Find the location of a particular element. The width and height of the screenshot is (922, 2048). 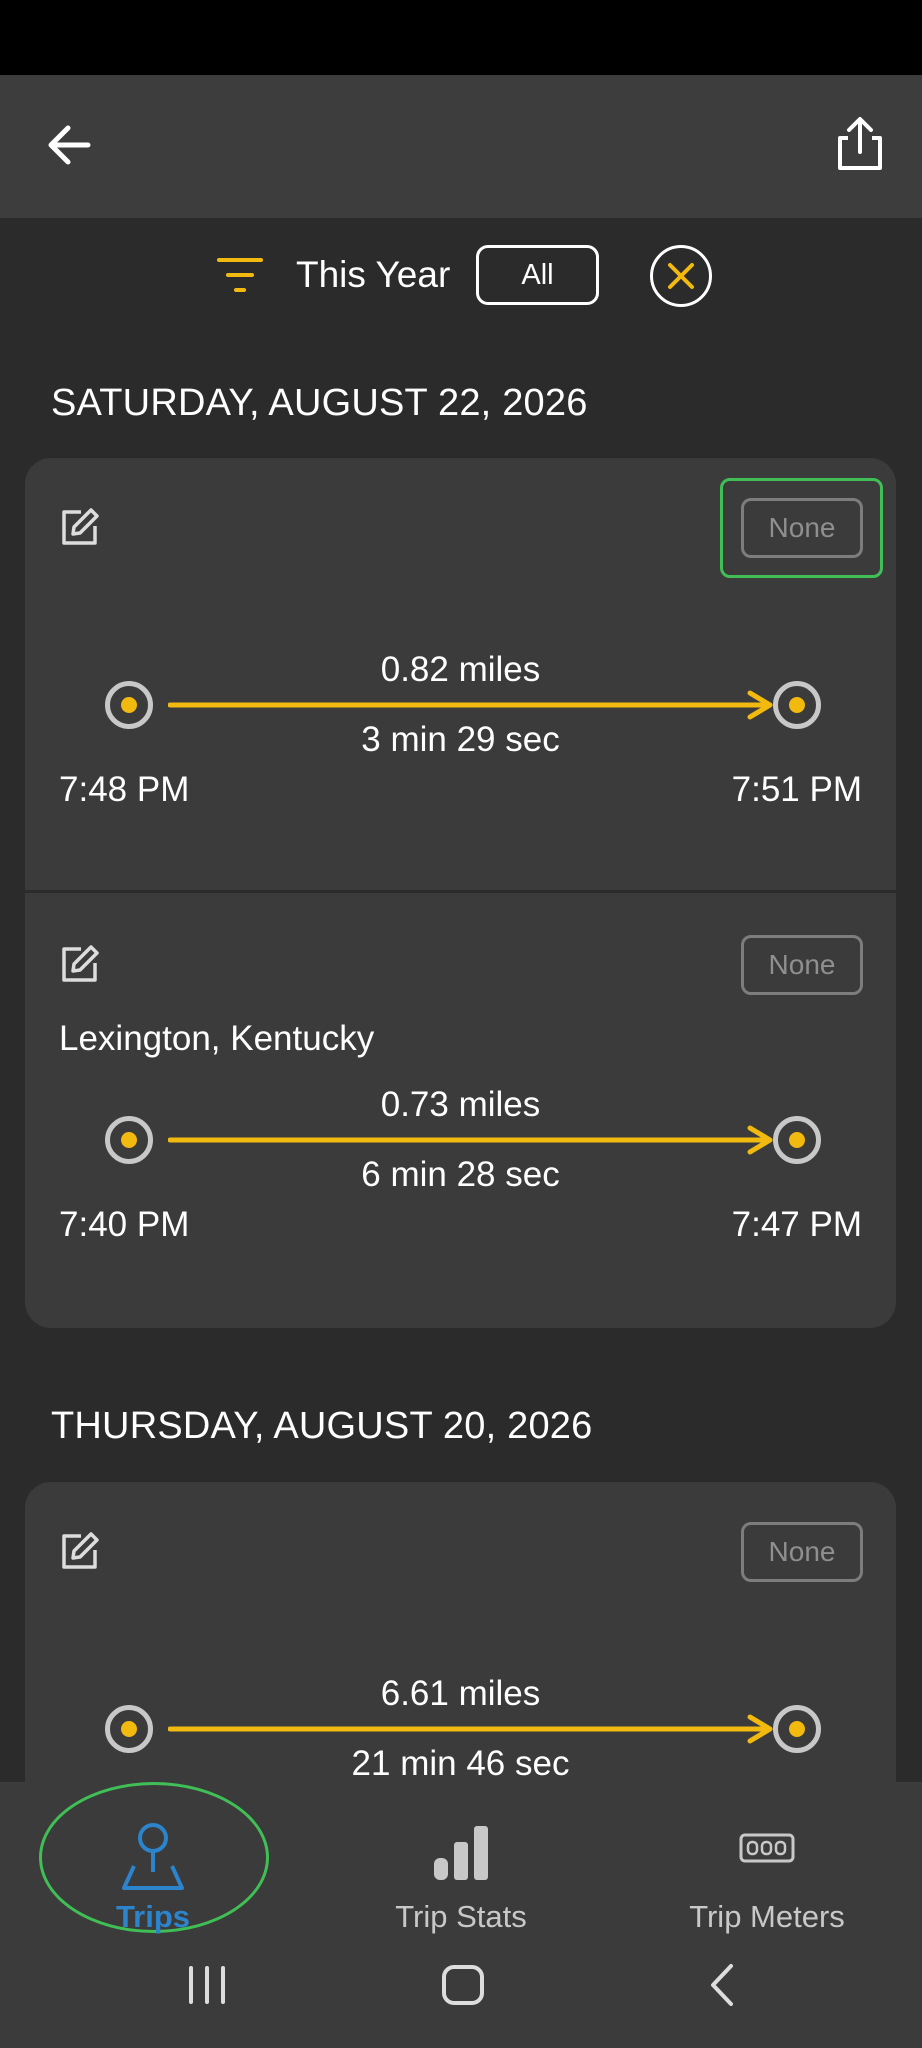

system-back-icon is located at coordinates (723, 1985).